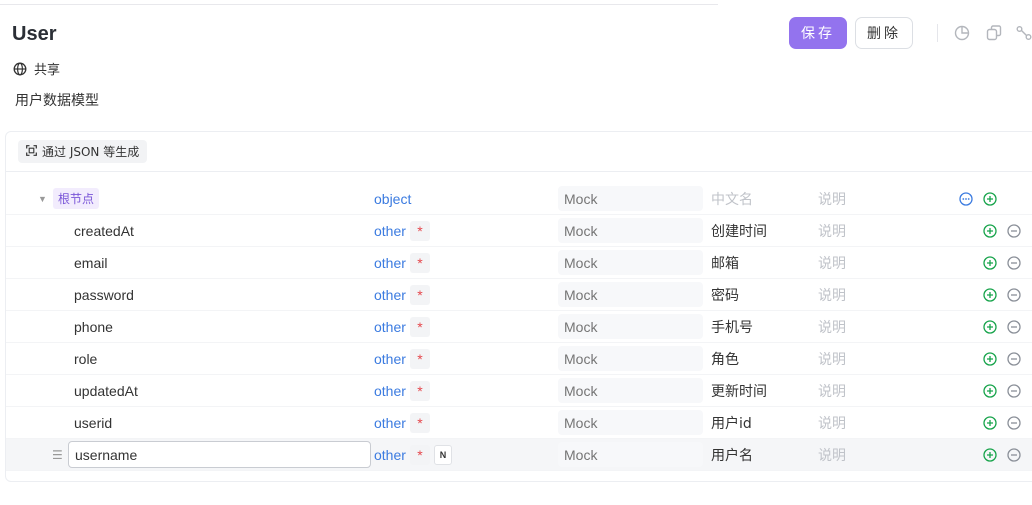 This screenshot has height=505, width=1032. What do you see at coordinates (106, 390) in the screenshot?
I see `field-name: updatedAt` at bounding box center [106, 390].